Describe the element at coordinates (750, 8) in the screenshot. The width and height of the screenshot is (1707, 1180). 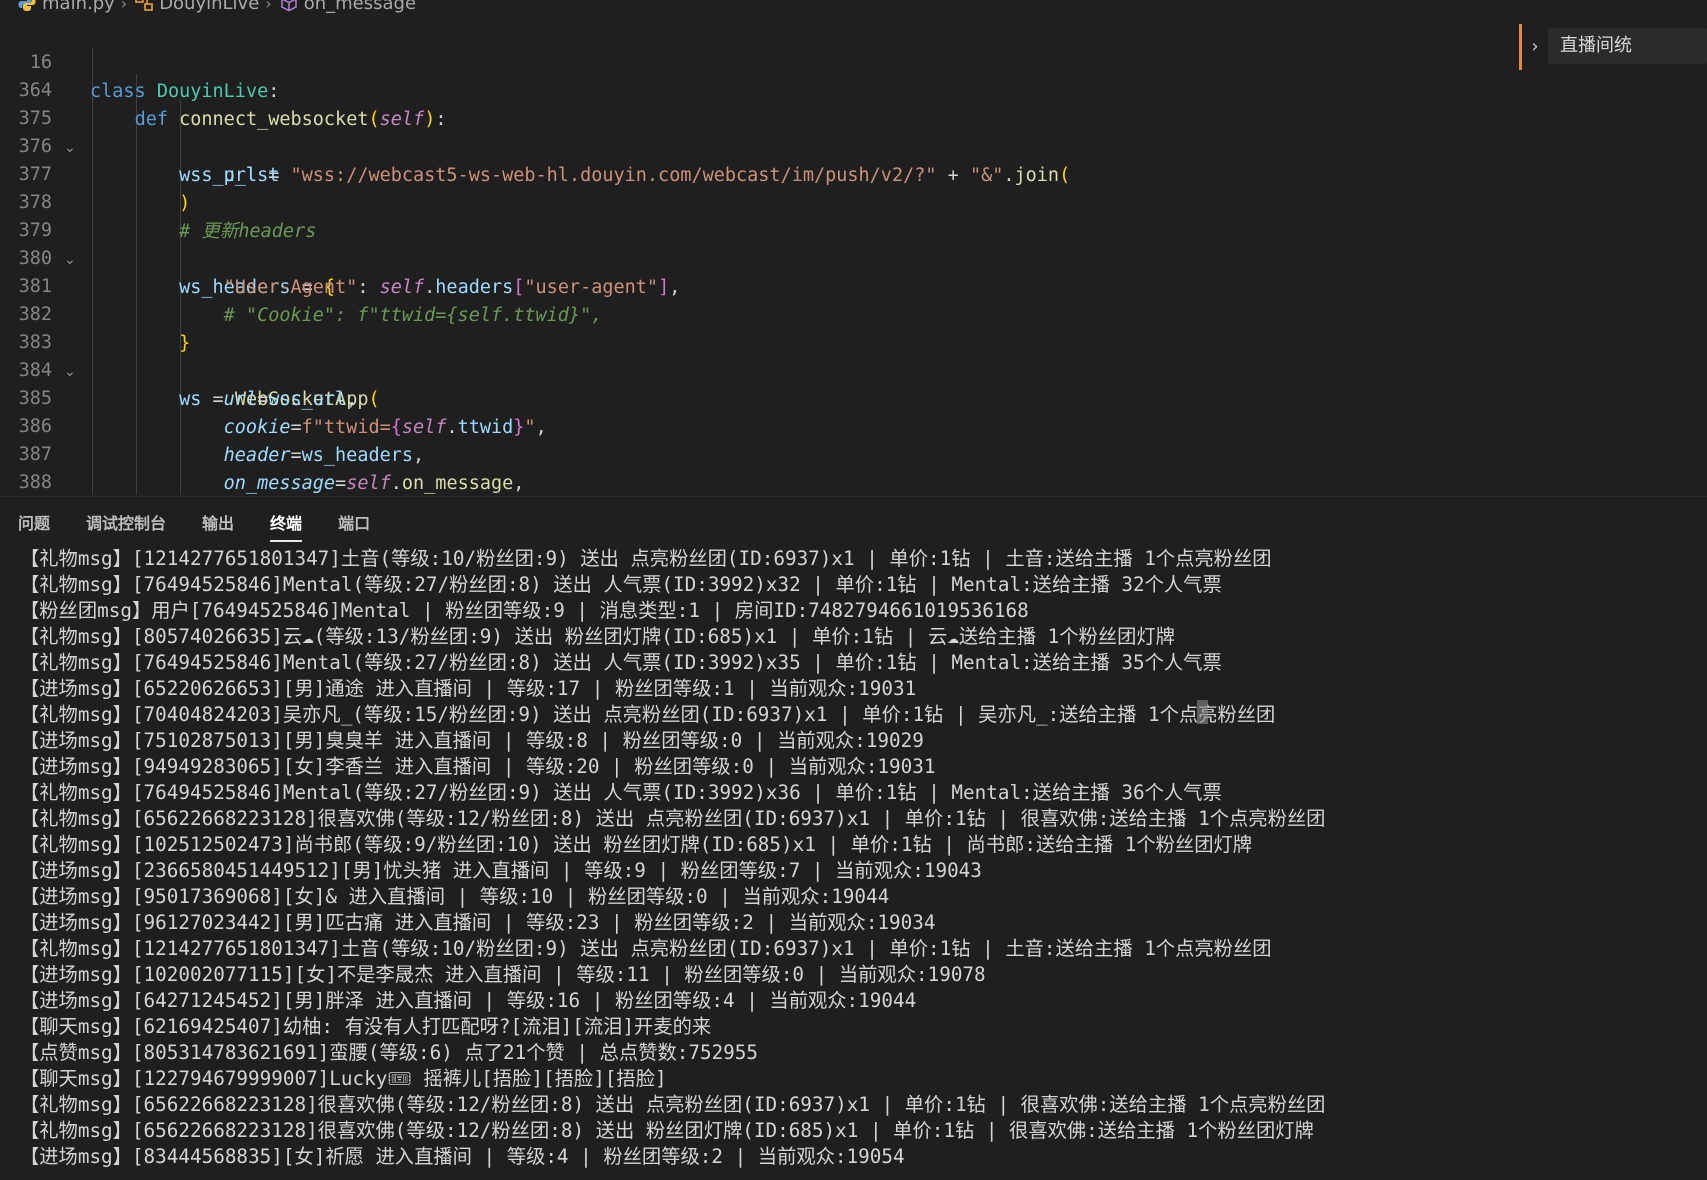
I see `breadcrumb: main.py › DouyinLive › on_message` at that location.